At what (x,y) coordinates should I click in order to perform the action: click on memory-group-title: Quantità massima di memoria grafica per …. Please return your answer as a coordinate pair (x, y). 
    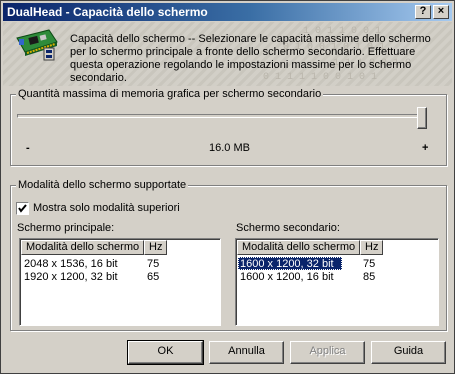
    Looking at the image, I should click on (170, 94).